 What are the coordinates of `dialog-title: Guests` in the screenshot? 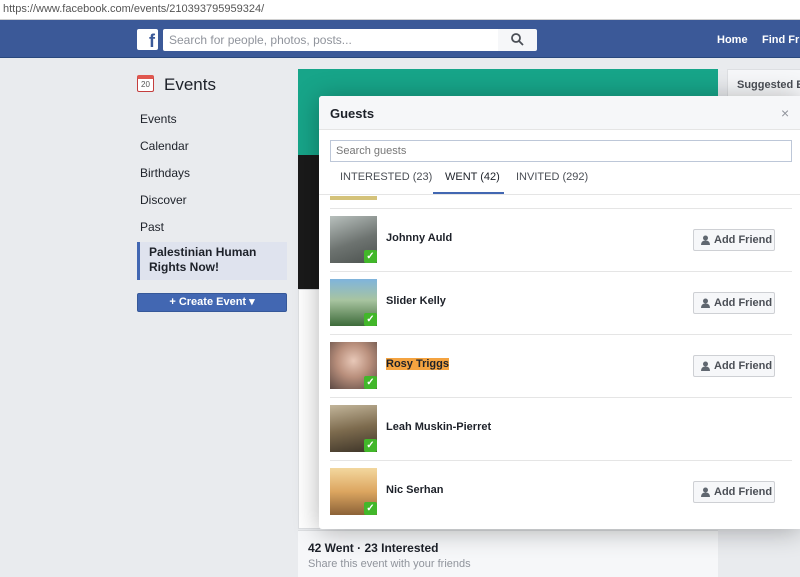 It's located at (352, 113).